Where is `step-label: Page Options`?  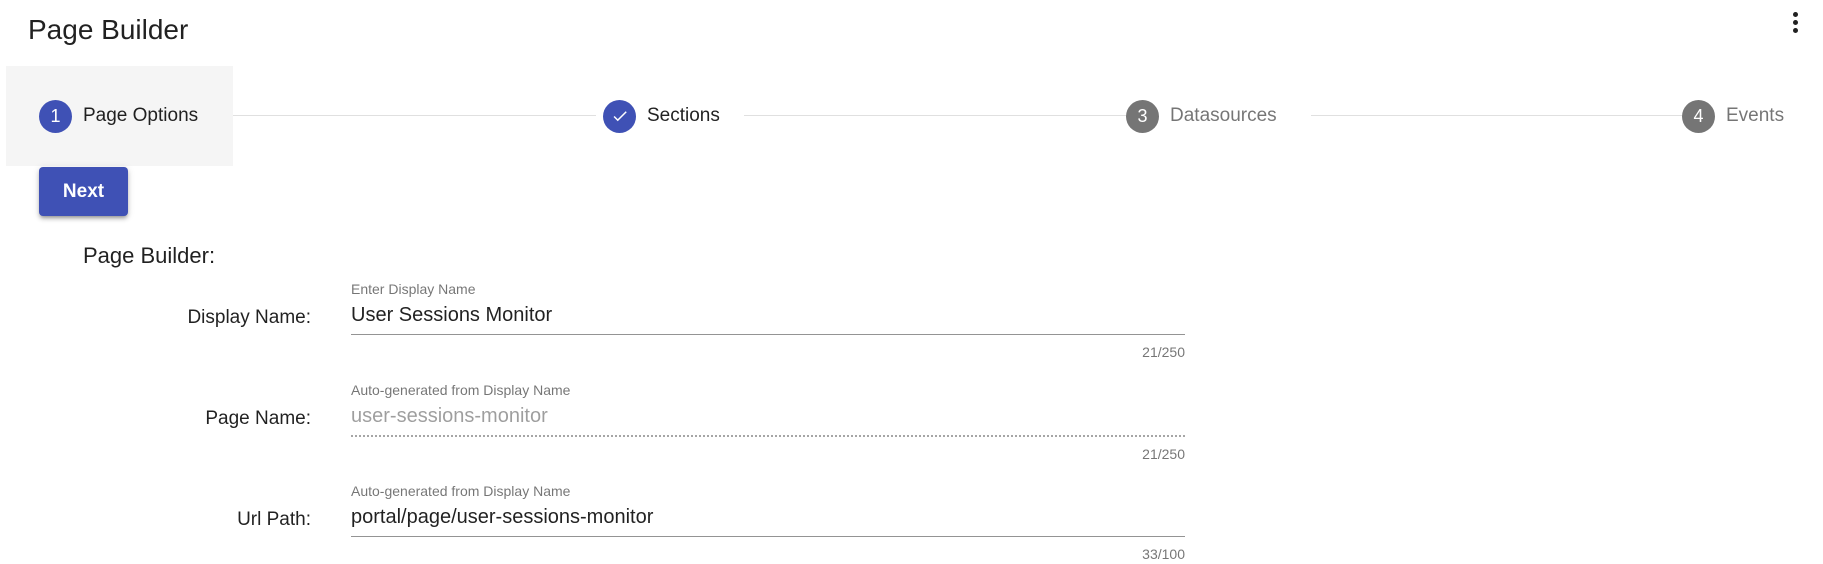 step-label: Page Options is located at coordinates (141, 115).